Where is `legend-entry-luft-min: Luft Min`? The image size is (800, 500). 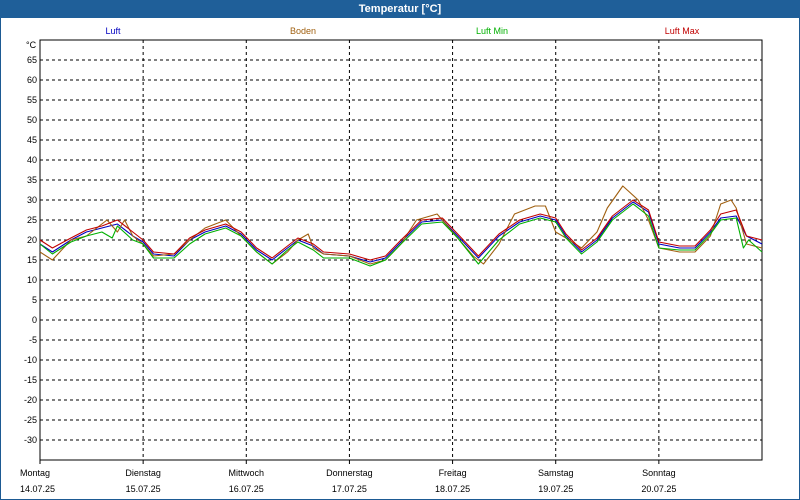 legend-entry-luft-min: Luft Min is located at coordinates (492, 31).